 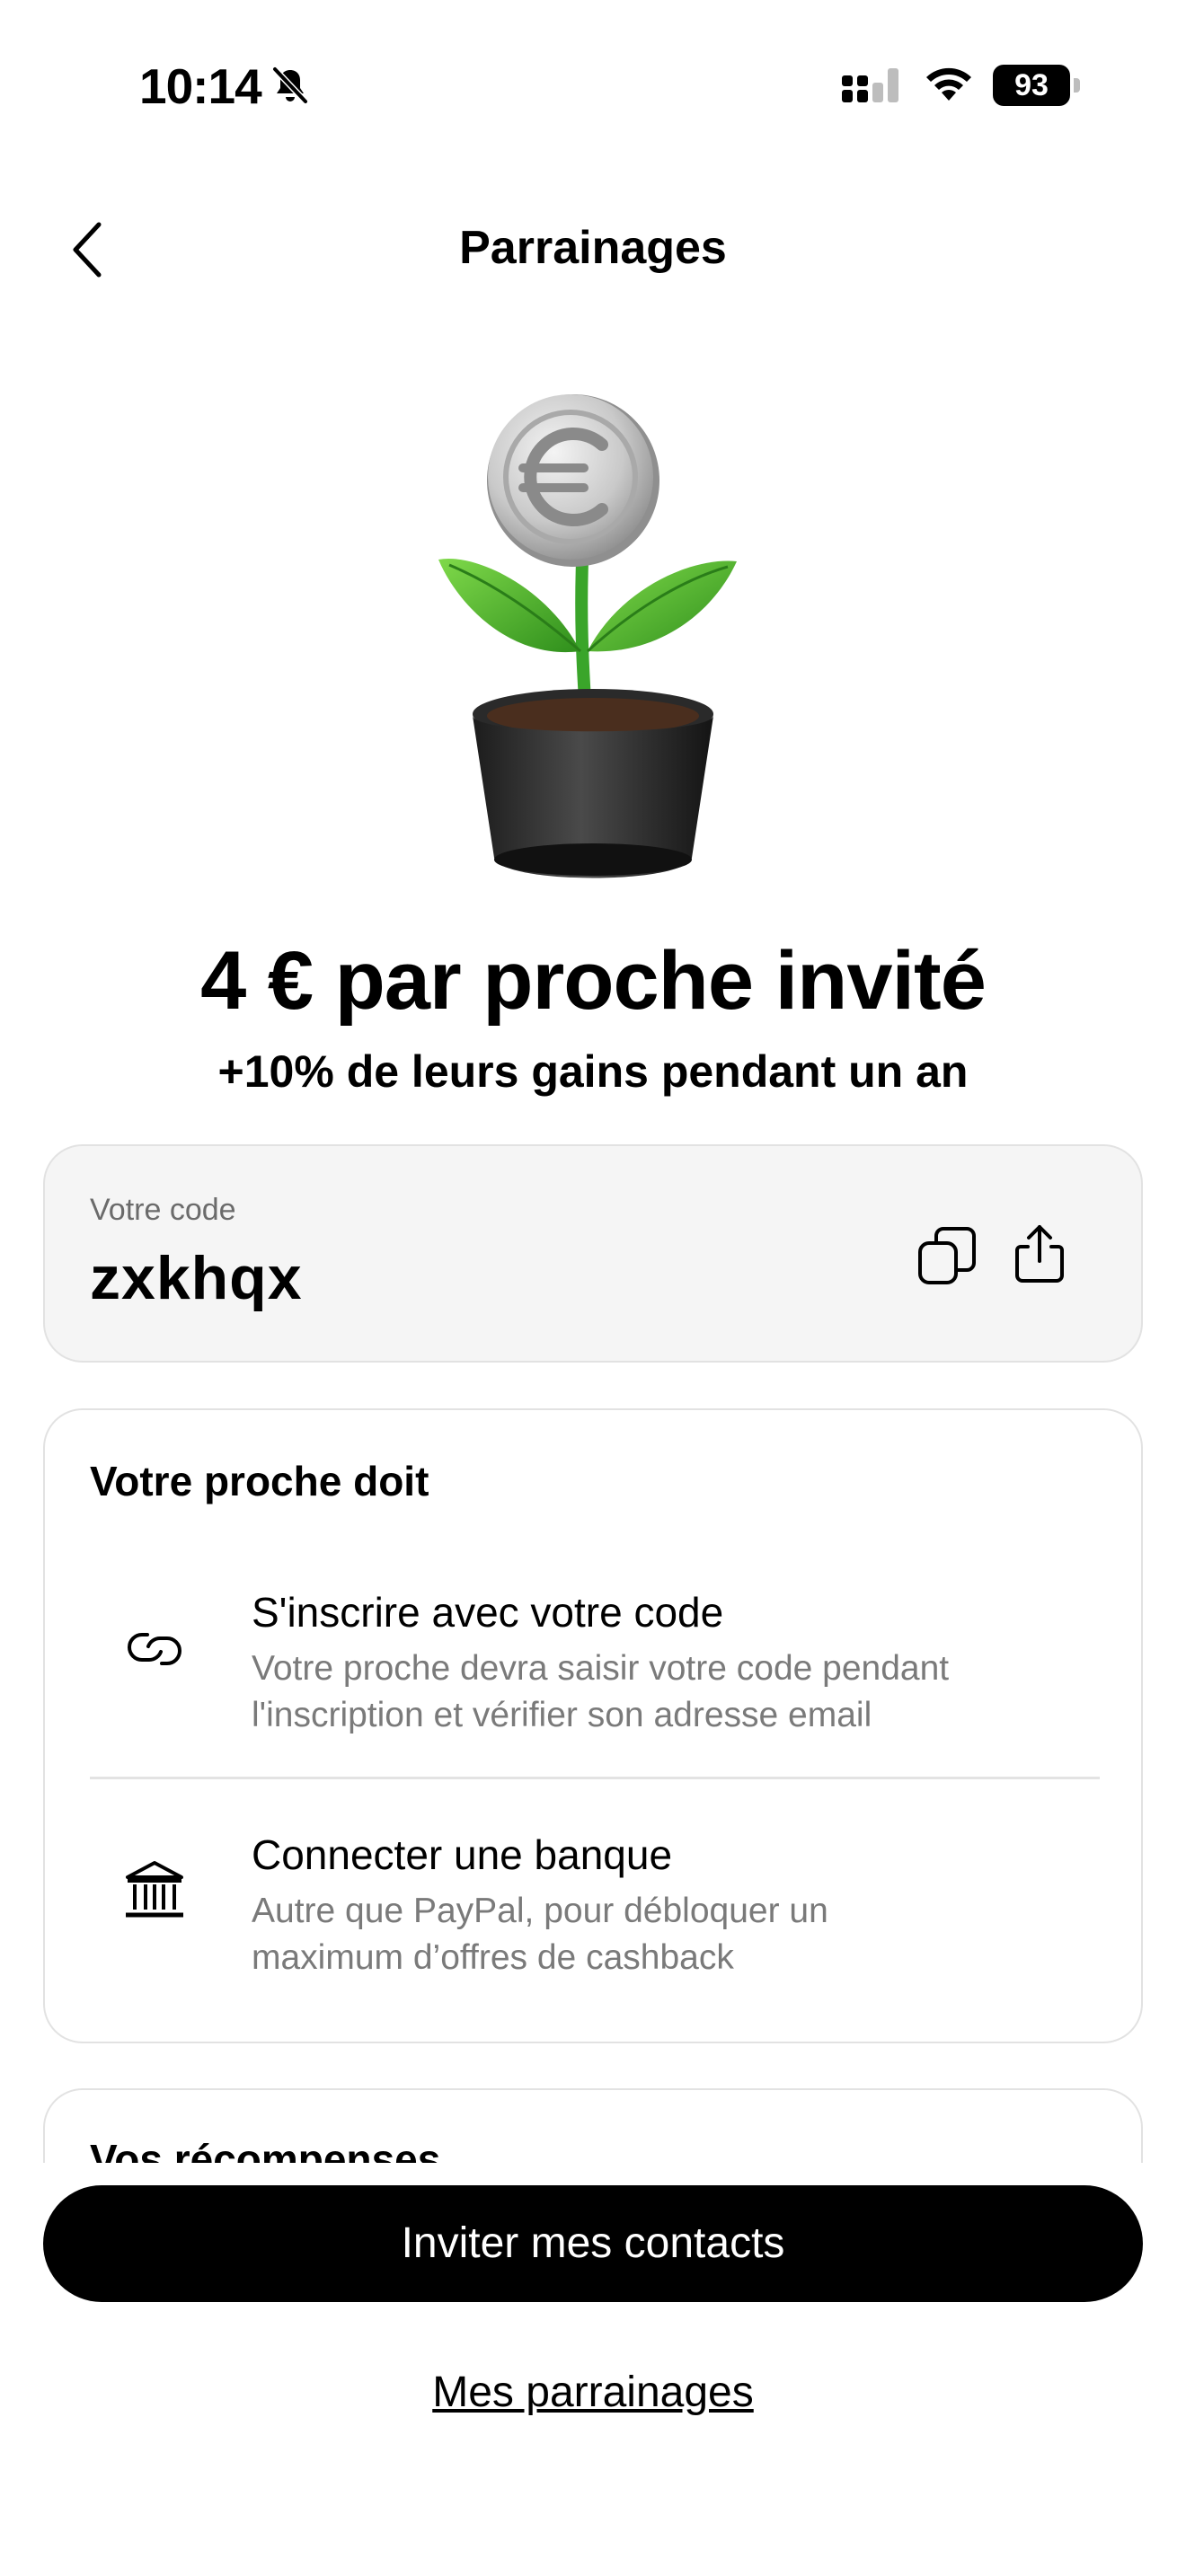 What do you see at coordinates (488, 1612) in the screenshot?
I see `step-title: S'inscrire avec votre code` at bounding box center [488, 1612].